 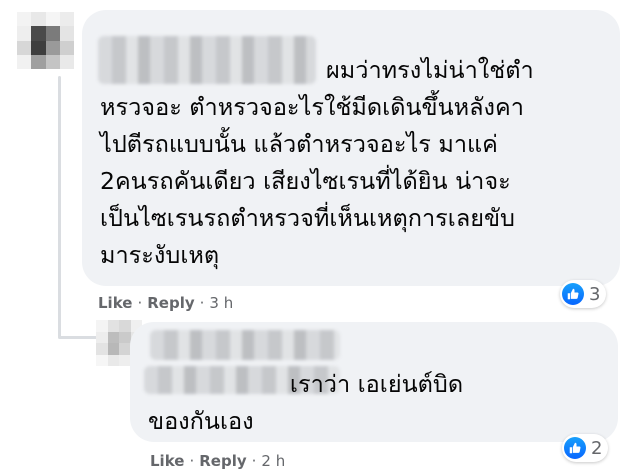 I want to click on comment-actions: Like · Reply · 2 h, so click(x=217, y=461).